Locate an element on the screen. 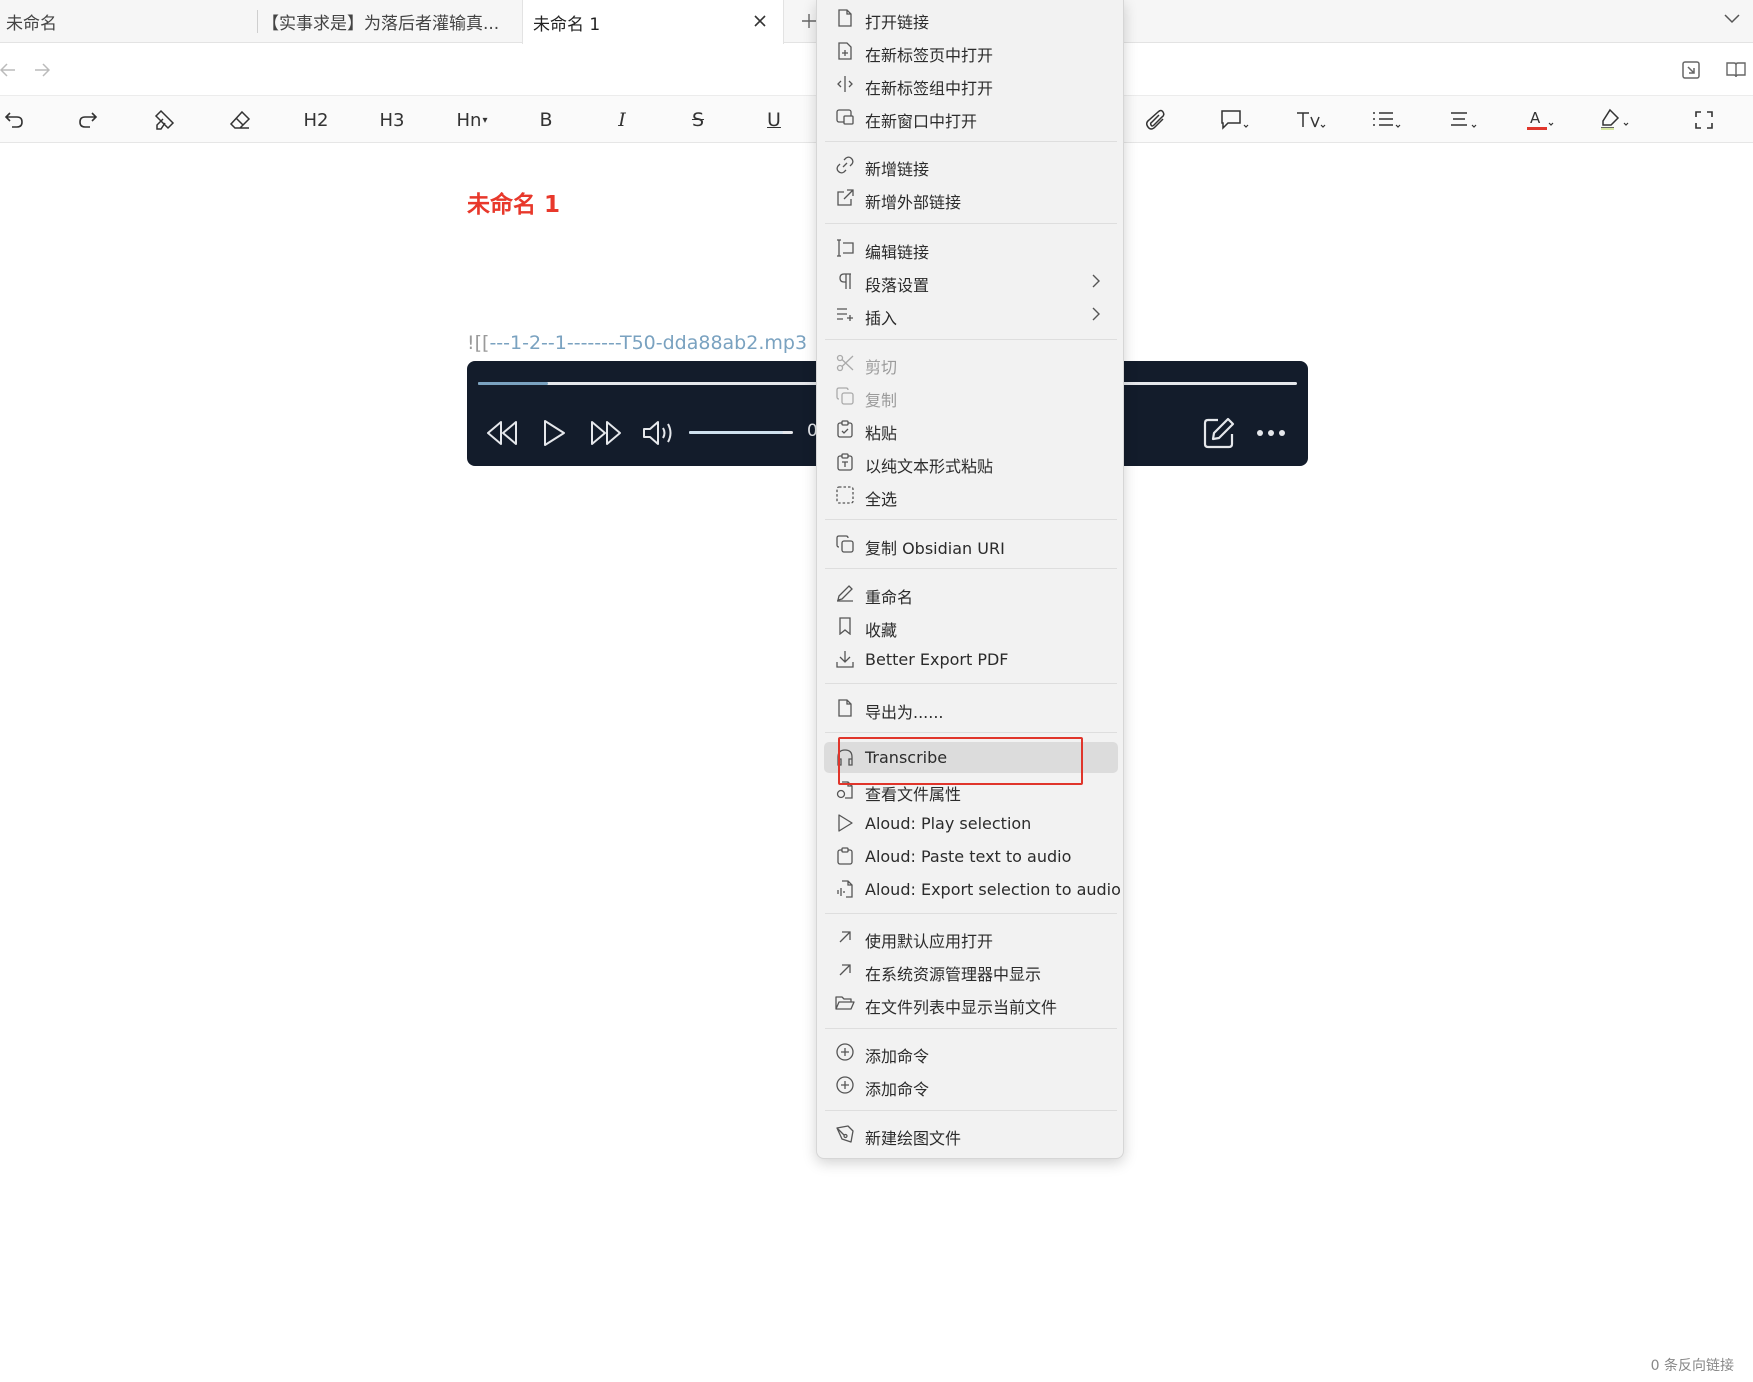 The image size is (1753, 1382). italic-button: I is located at coordinates (622, 120).